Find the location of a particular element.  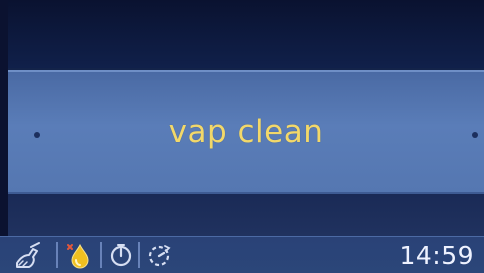

program-message: vap clean is located at coordinates (246, 132).